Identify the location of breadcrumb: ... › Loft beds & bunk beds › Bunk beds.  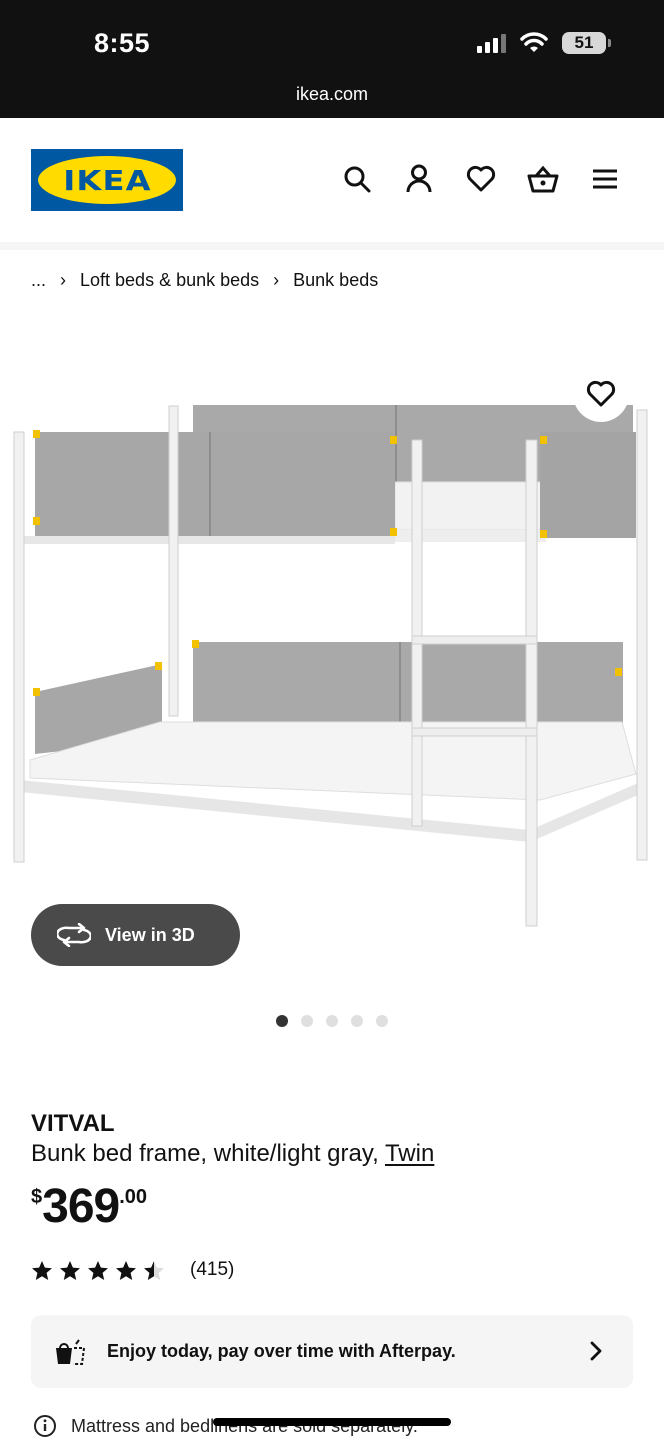
(204, 280).